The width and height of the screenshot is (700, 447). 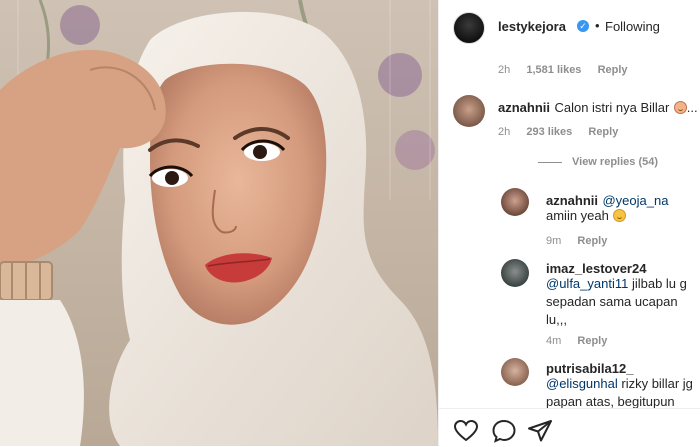 What do you see at coordinates (583, 26) in the screenshot?
I see `verified-badge-icon: ✓` at bounding box center [583, 26].